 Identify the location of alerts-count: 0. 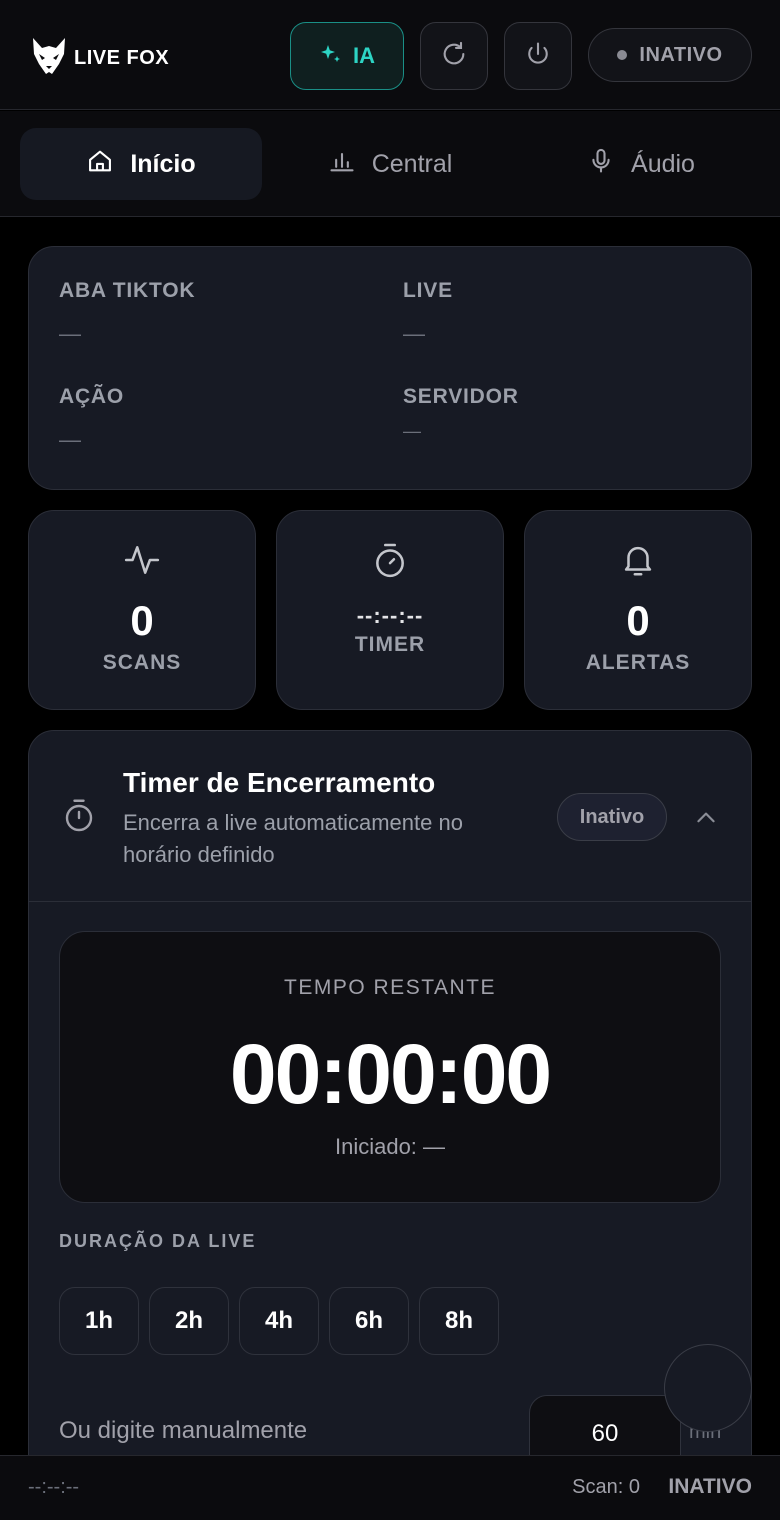
(638, 620).